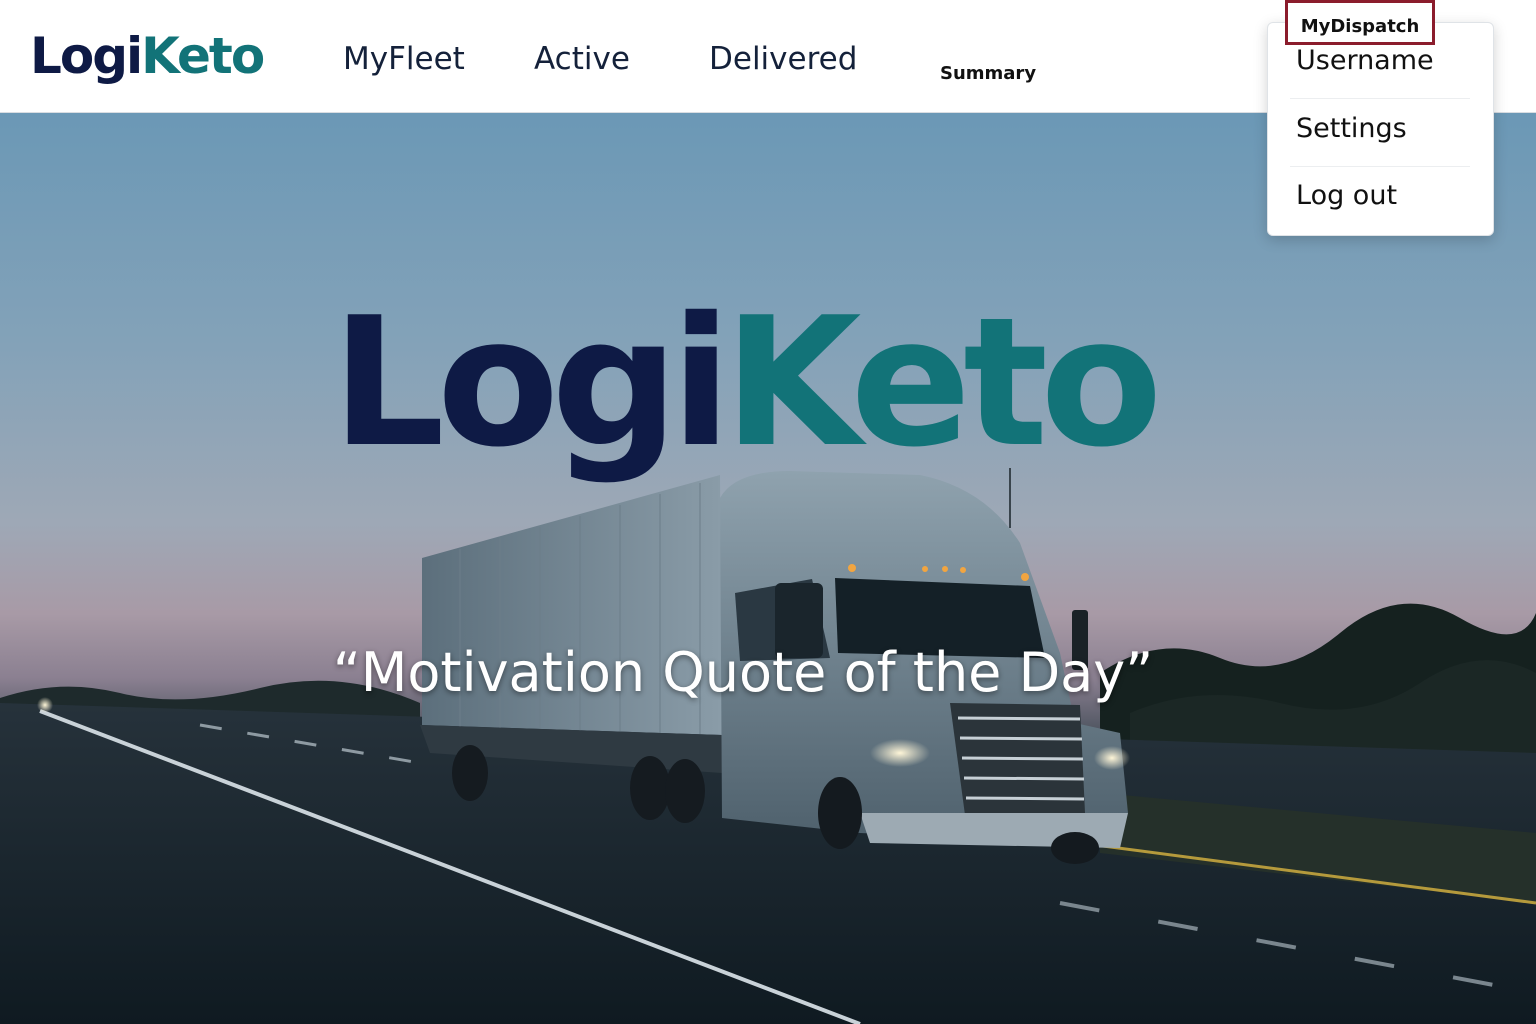 This screenshot has width=1536, height=1024. What do you see at coordinates (988, 74) in the screenshot?
I see `nav-summary: Summary` at bounding box center [988, 74].